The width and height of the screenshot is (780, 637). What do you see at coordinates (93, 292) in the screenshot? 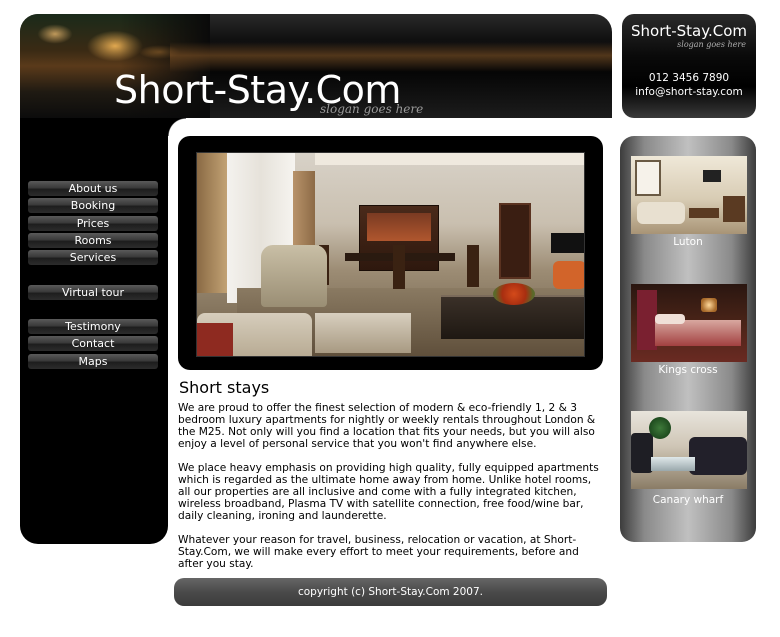
I see `nav-item-virtual-tour: Virtual tour` at bounding box center [93, 292].